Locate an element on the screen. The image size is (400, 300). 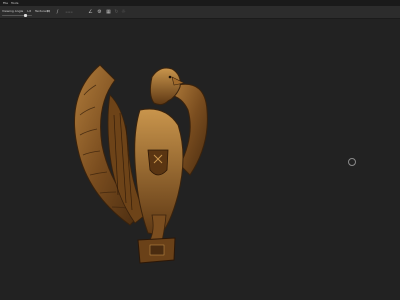
lit-toggle: Lit is located at coordinates (29, 11).